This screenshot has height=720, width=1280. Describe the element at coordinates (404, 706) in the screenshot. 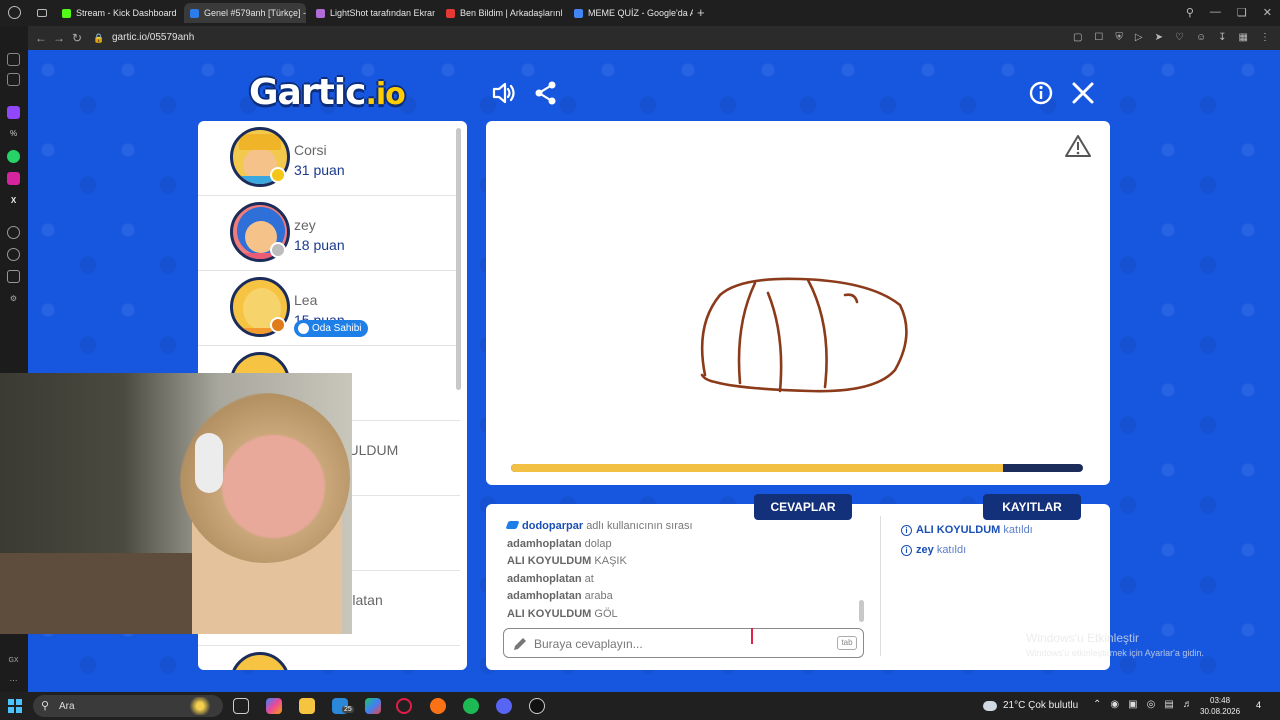

I see `opera-gx-icon` at that location.